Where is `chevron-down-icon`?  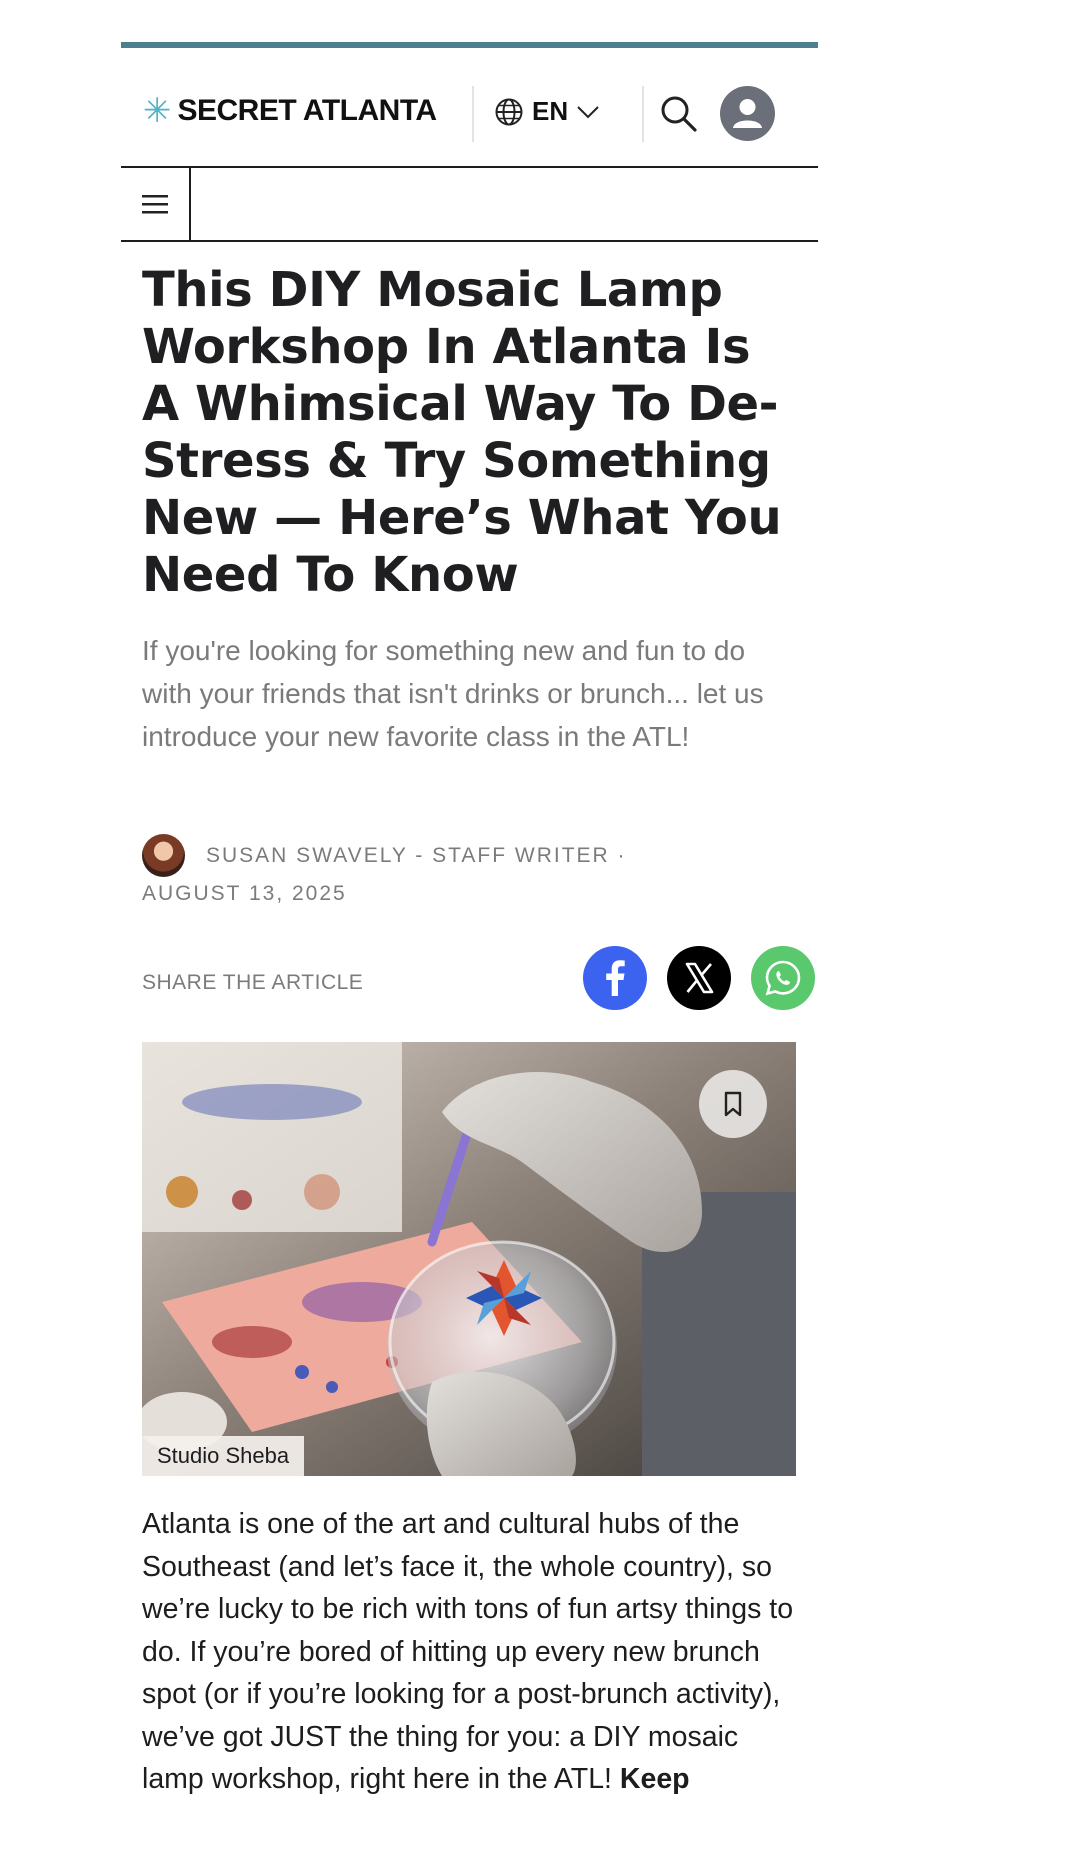 chevron-down-icon is located at coordinates (588, 111).